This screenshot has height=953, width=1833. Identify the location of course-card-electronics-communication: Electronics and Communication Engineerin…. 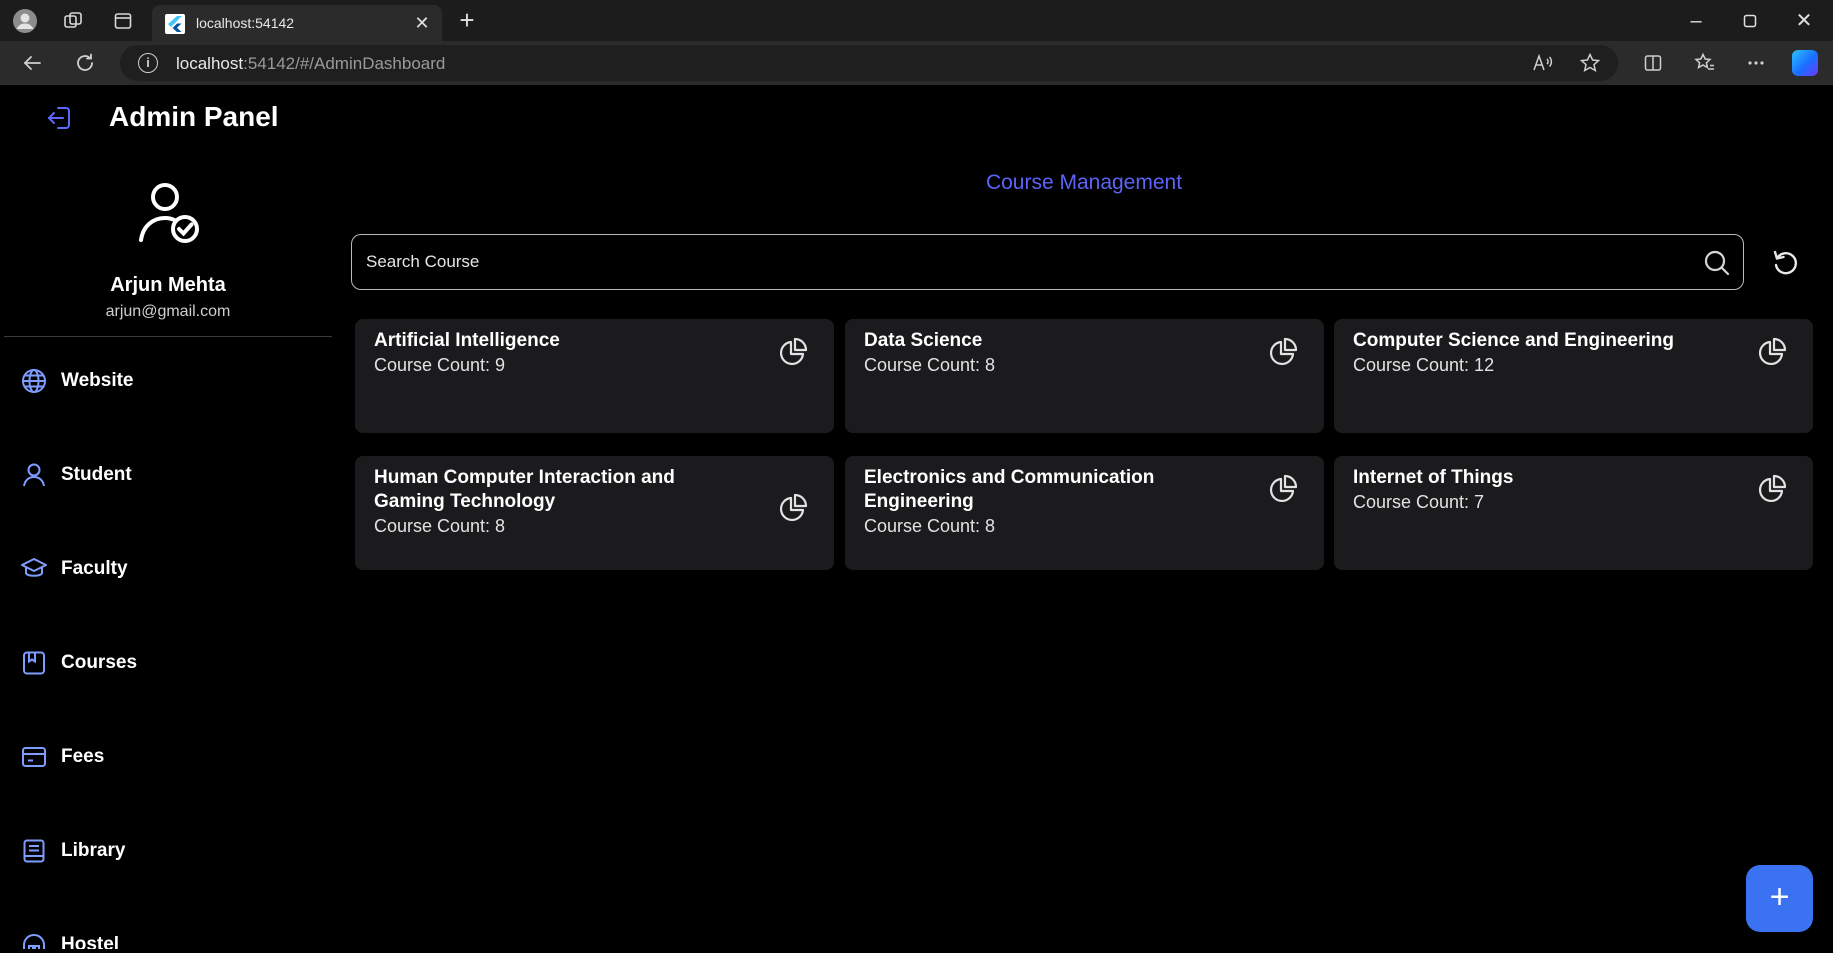
(1084, 513).